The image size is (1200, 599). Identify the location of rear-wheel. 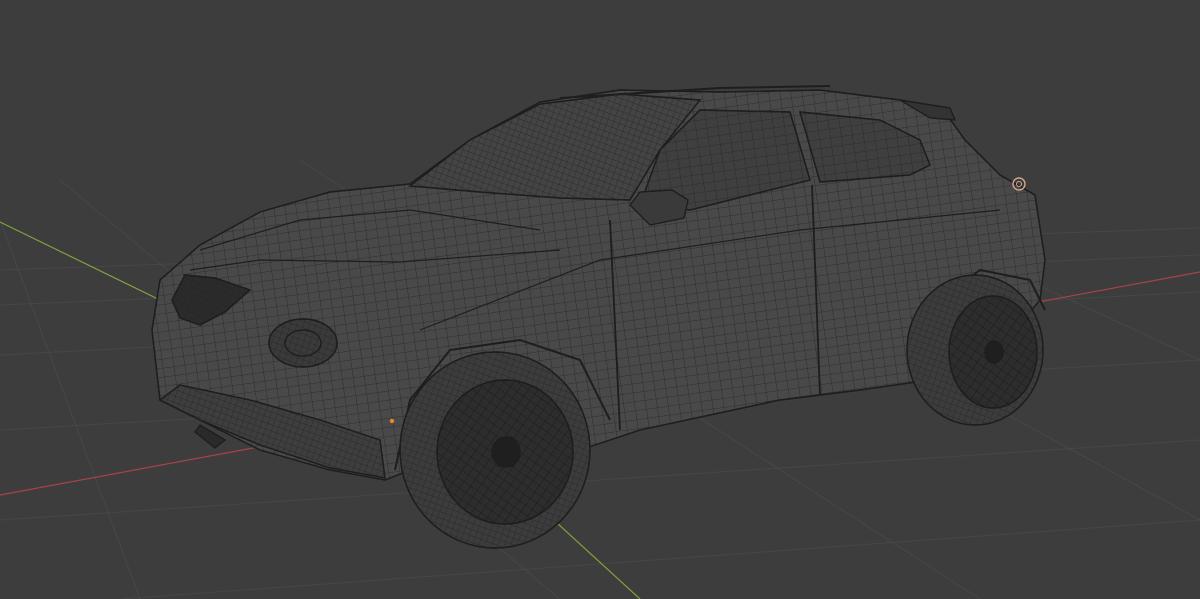
(975, 350).